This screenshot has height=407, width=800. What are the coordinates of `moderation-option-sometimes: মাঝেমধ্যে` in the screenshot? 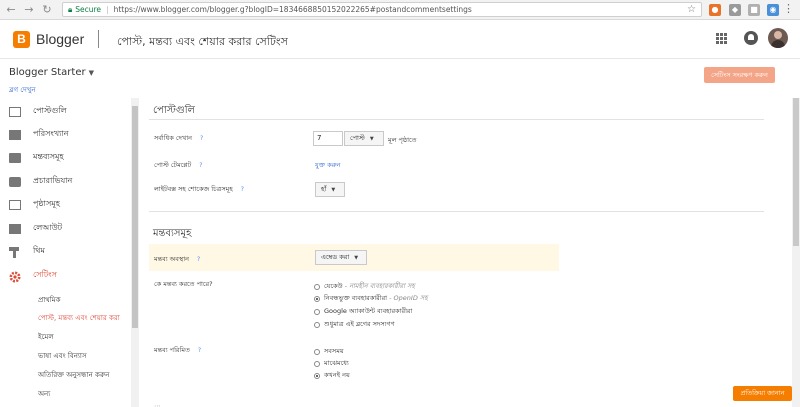 It's located at (331, 363).